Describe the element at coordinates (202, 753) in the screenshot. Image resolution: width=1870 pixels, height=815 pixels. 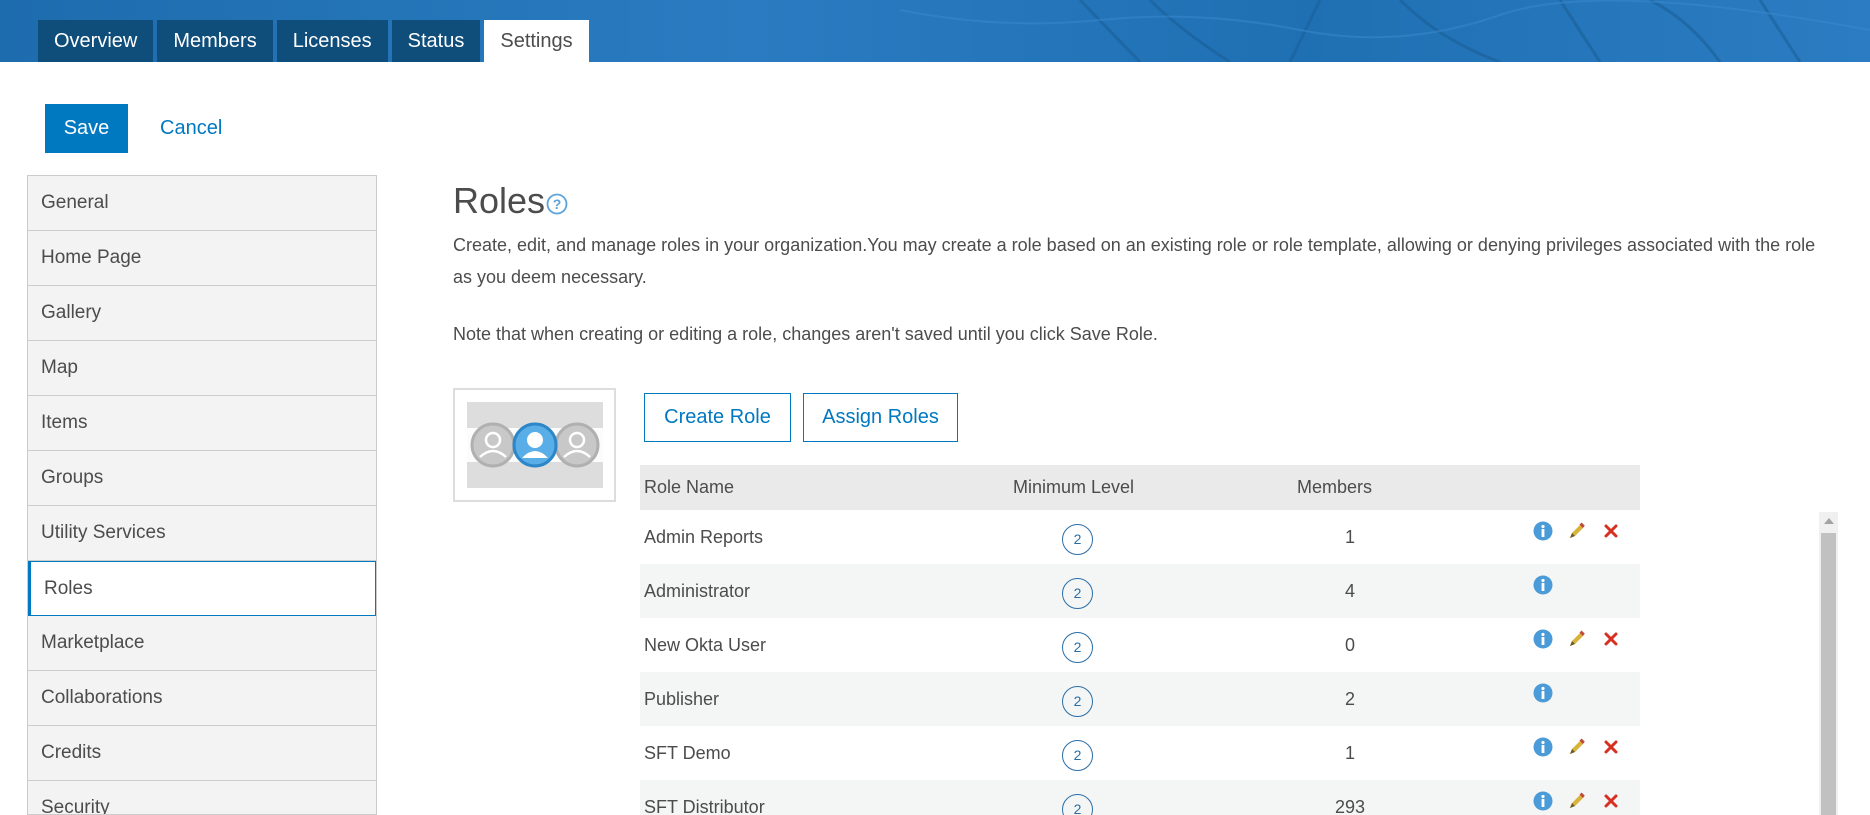
I see `sidebar-item-credits: Credits` at that location.